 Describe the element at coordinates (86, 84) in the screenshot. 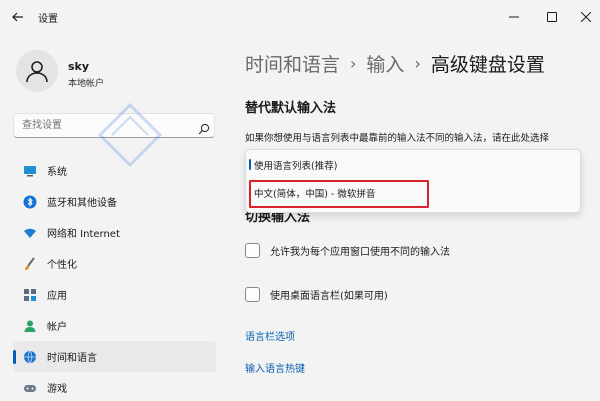

I see `user-account-type: 本地帐户` at that location.